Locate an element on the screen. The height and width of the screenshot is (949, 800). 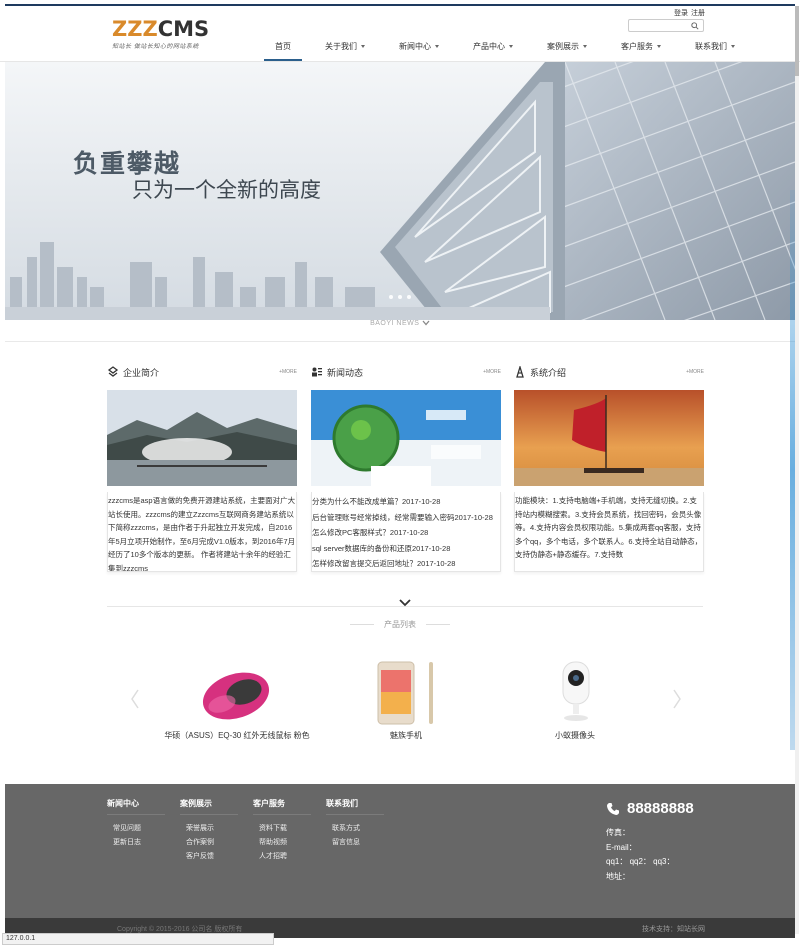
news-item: 分类为什么不能改成单篇？2017-10-28 is located at coordinates (404, 502).